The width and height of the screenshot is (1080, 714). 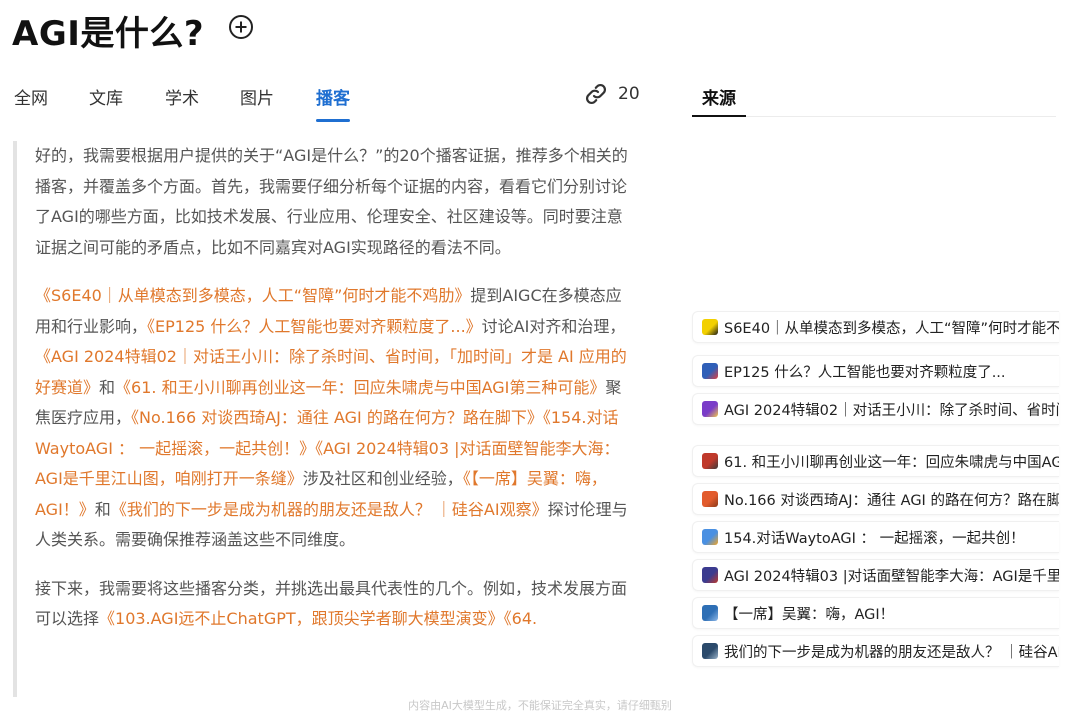 I want to click on sources-tab: 来源, so click(x=719, y=96).